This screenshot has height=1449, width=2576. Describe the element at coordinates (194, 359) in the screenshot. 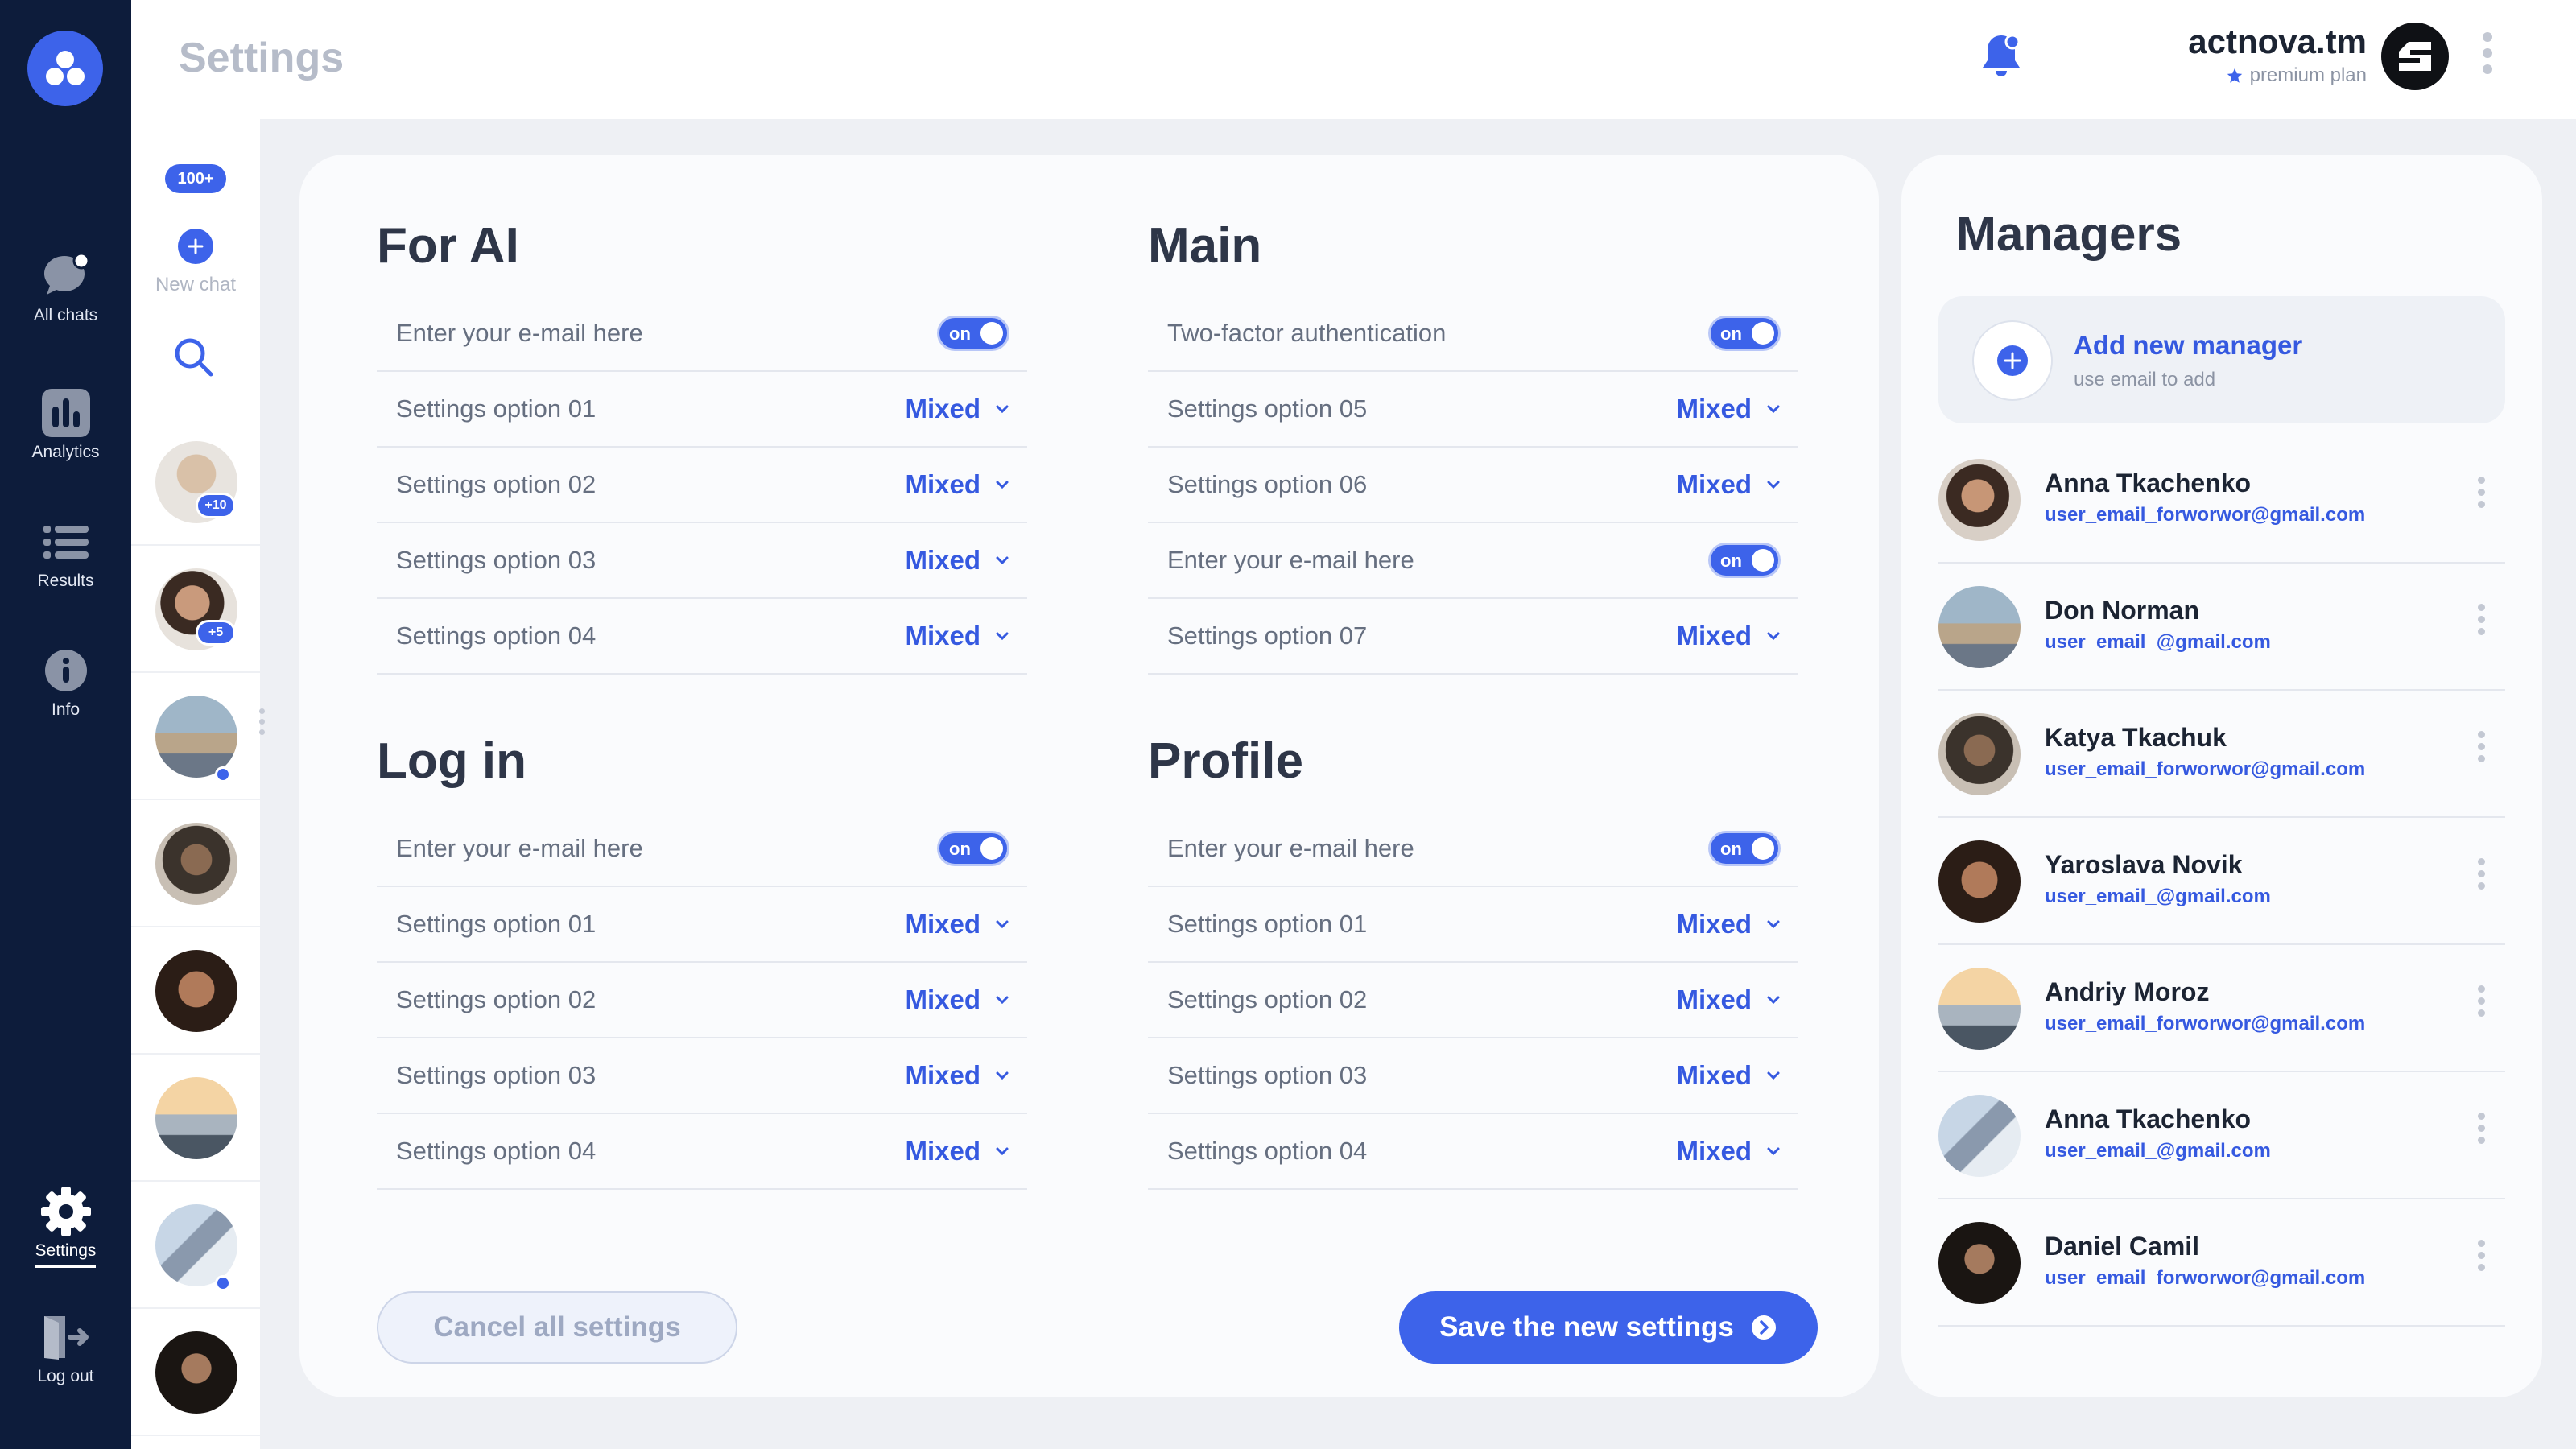

I see `search-icon` at that location.